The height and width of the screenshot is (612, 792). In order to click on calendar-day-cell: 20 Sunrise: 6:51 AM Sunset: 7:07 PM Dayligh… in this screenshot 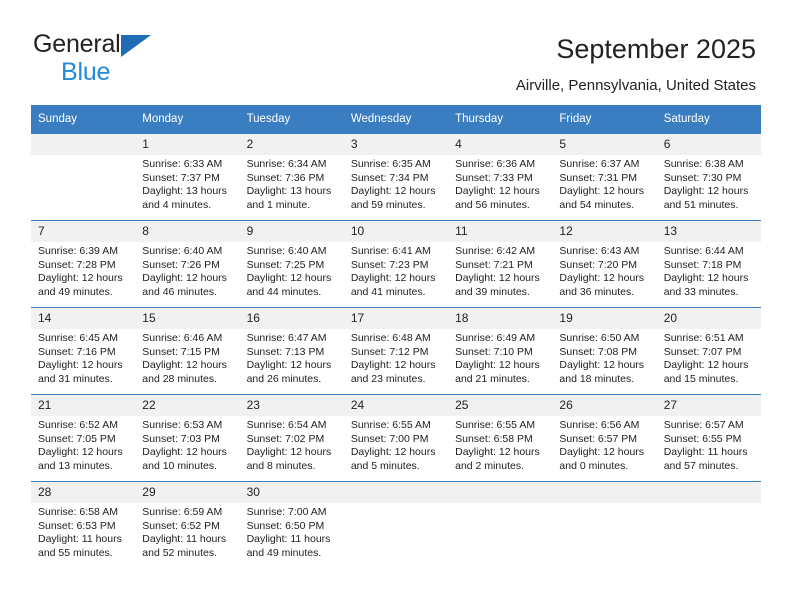, I will do `click(708, 351)`.